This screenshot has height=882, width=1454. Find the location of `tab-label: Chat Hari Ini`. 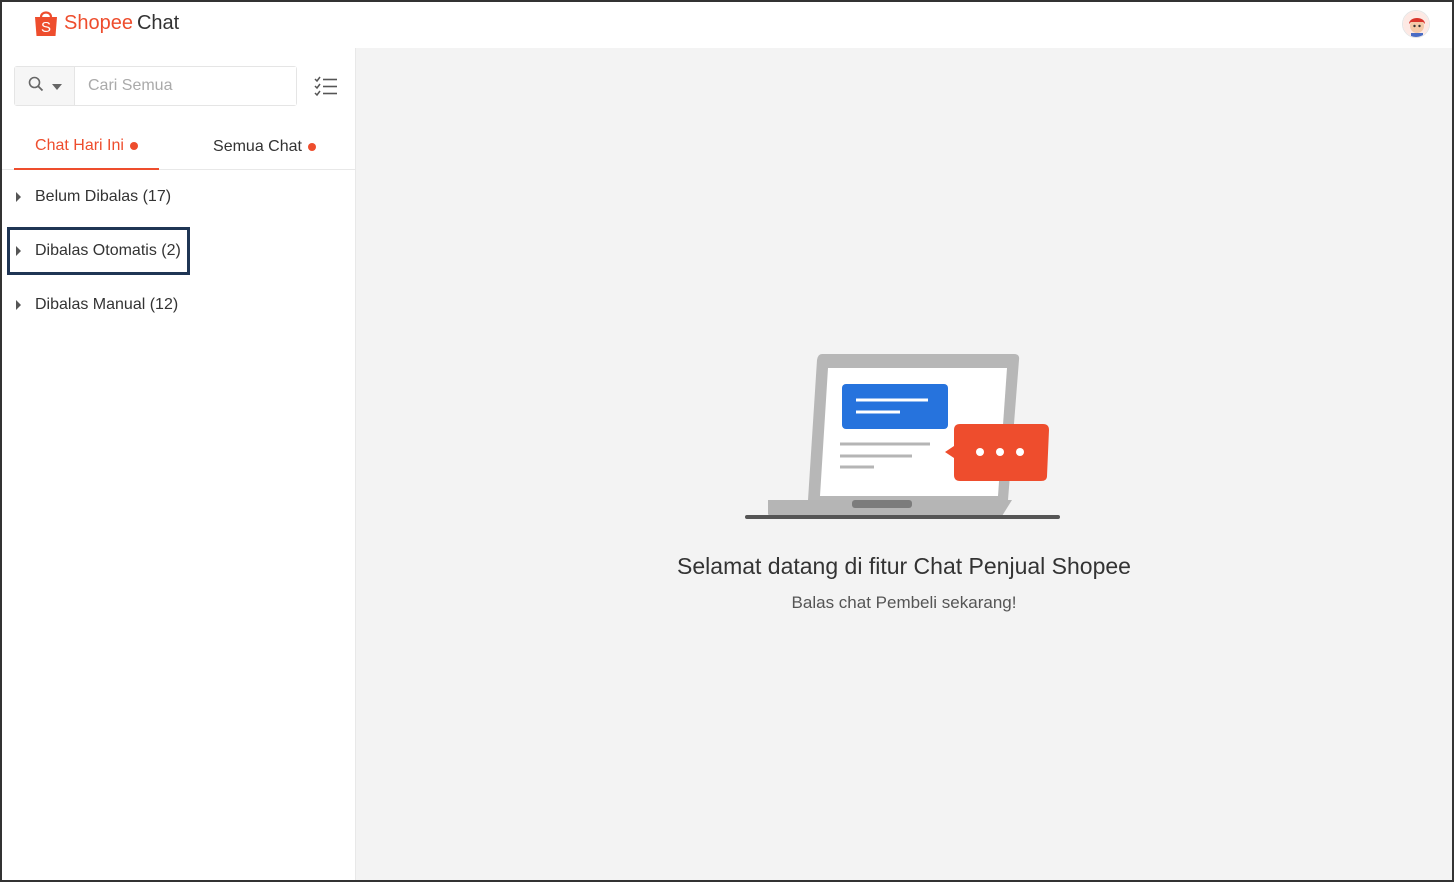

tab-label: Chat Hari Ini is located at coordinates (79, 145).